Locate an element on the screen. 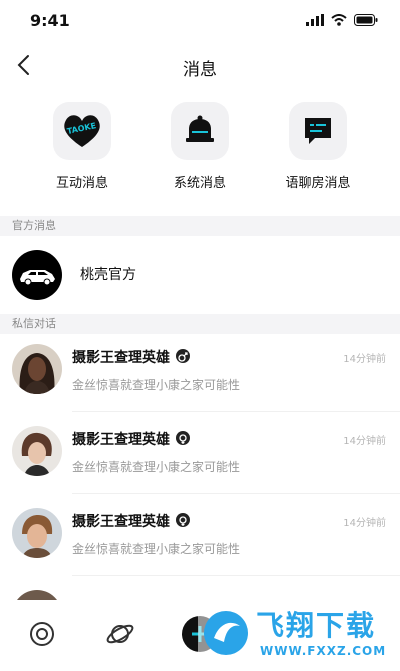 Image resolution: width=400 pixels, height=671 pixels. status-time: 9:41 is located at coordinates (50, 20).